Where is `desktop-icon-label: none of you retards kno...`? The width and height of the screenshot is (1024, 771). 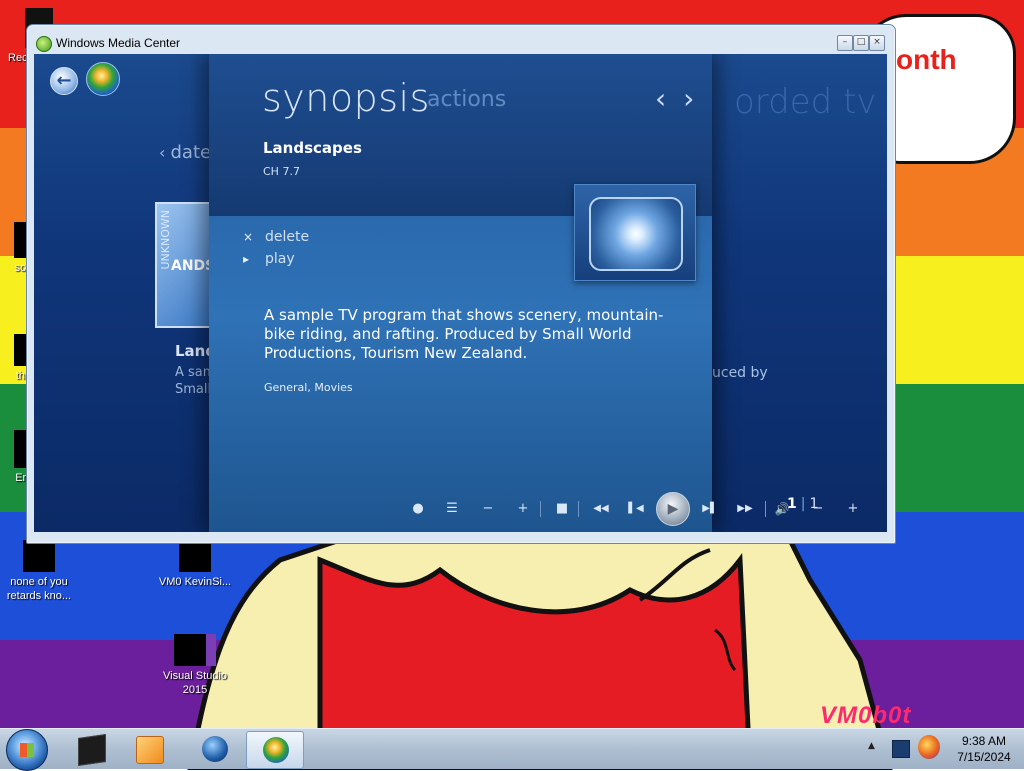 desktop-icon-label: none of you retards kno... is located at coordinates (39, 589).